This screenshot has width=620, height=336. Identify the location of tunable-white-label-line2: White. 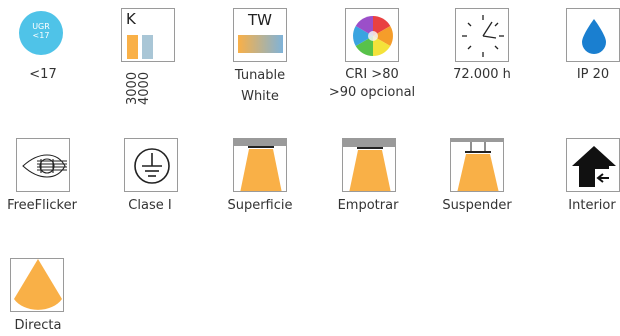
(260, 96).